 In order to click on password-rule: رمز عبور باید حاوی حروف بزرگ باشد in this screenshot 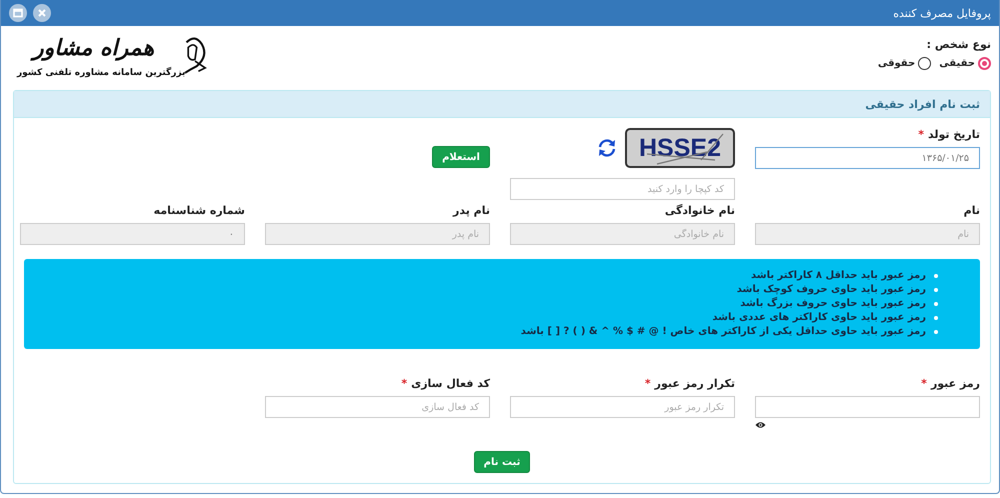, I will do `click(833, 304)`.